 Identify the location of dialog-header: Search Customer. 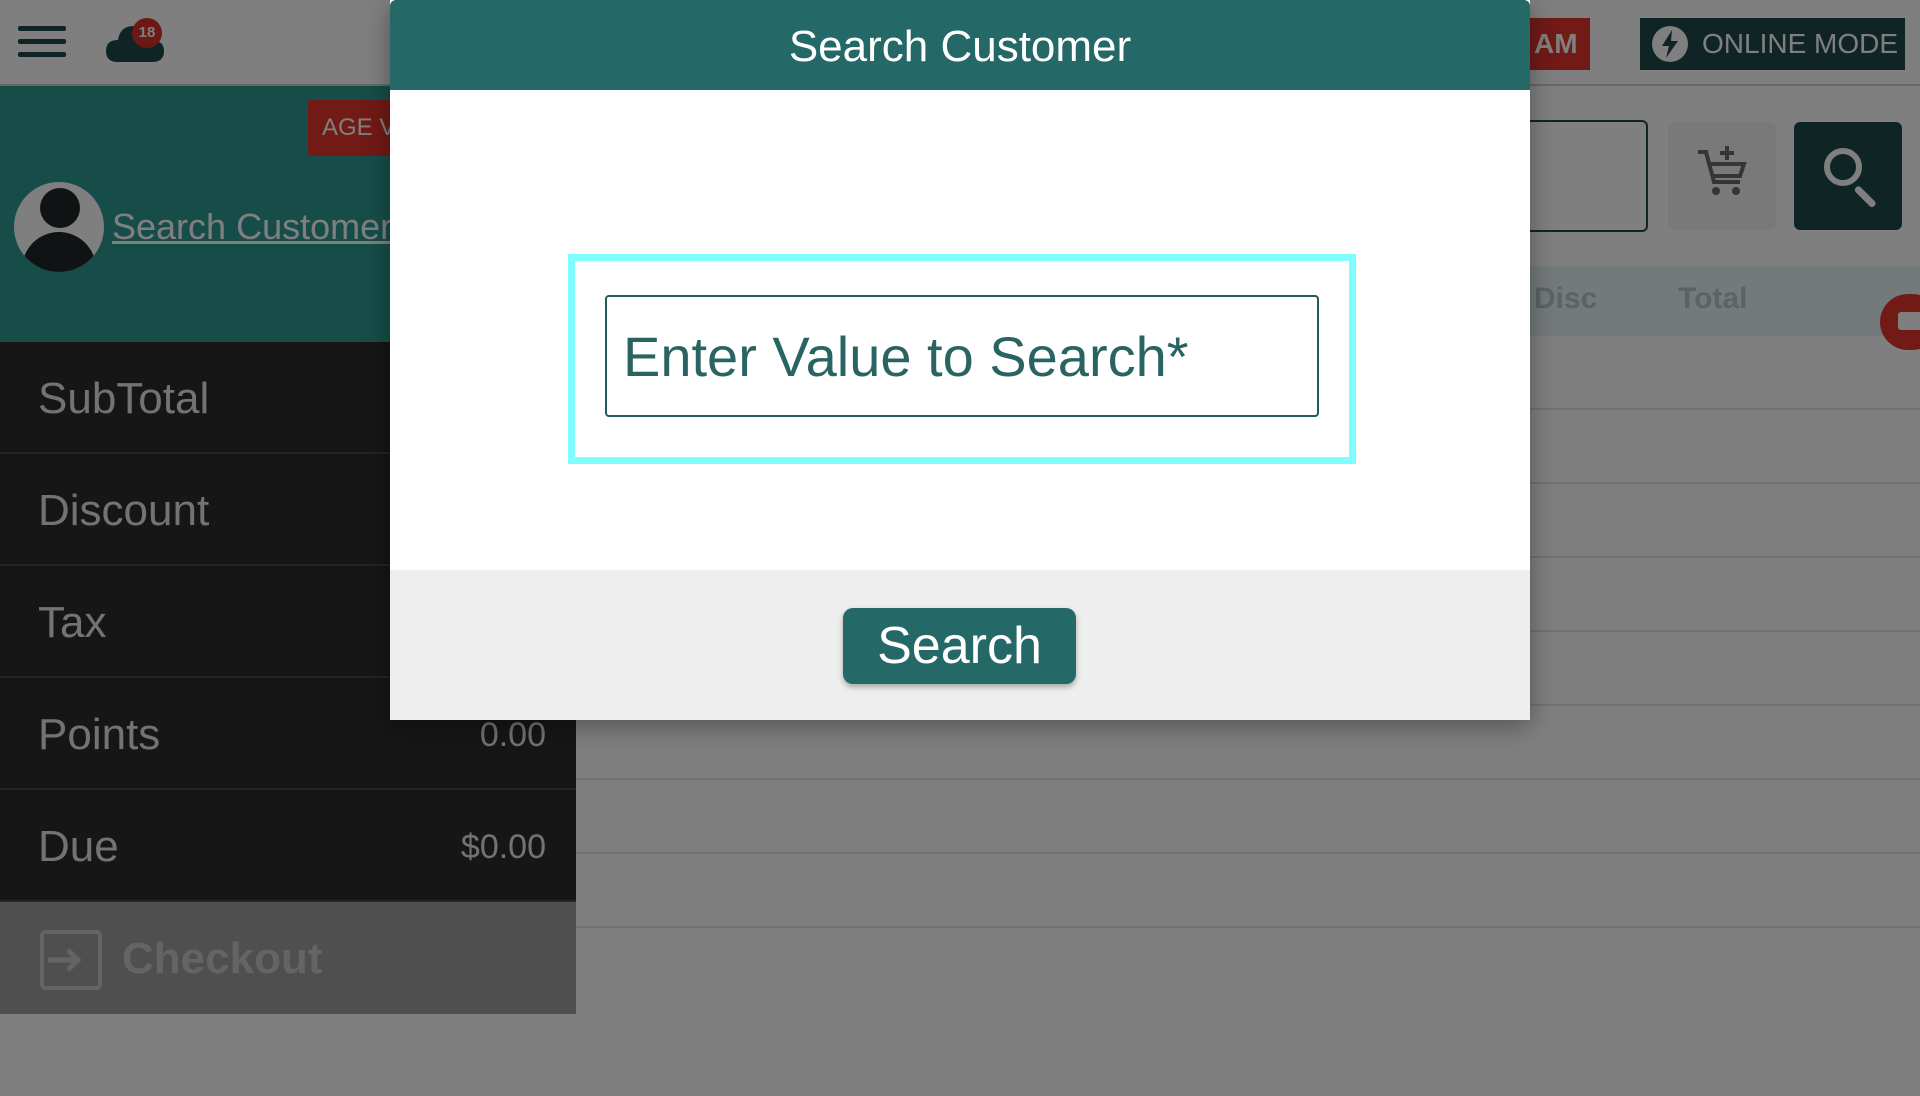
(960, 45).